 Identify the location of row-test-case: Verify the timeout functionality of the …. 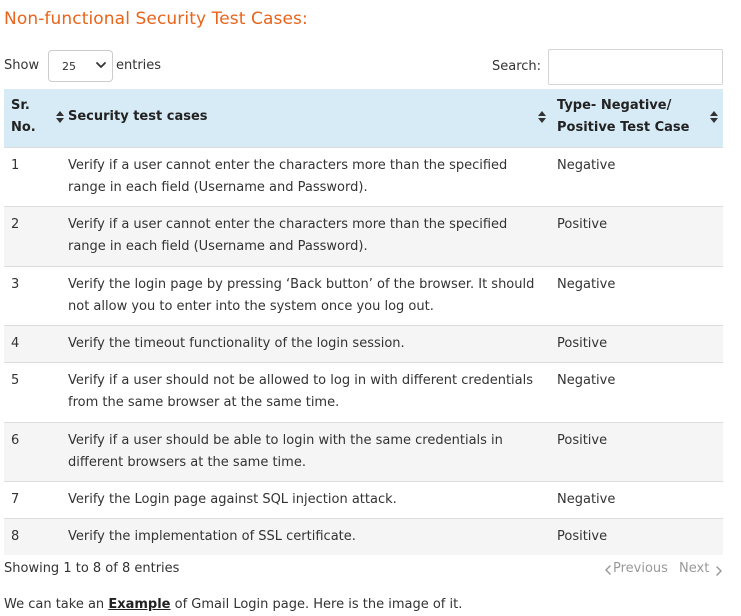
(236, 343).